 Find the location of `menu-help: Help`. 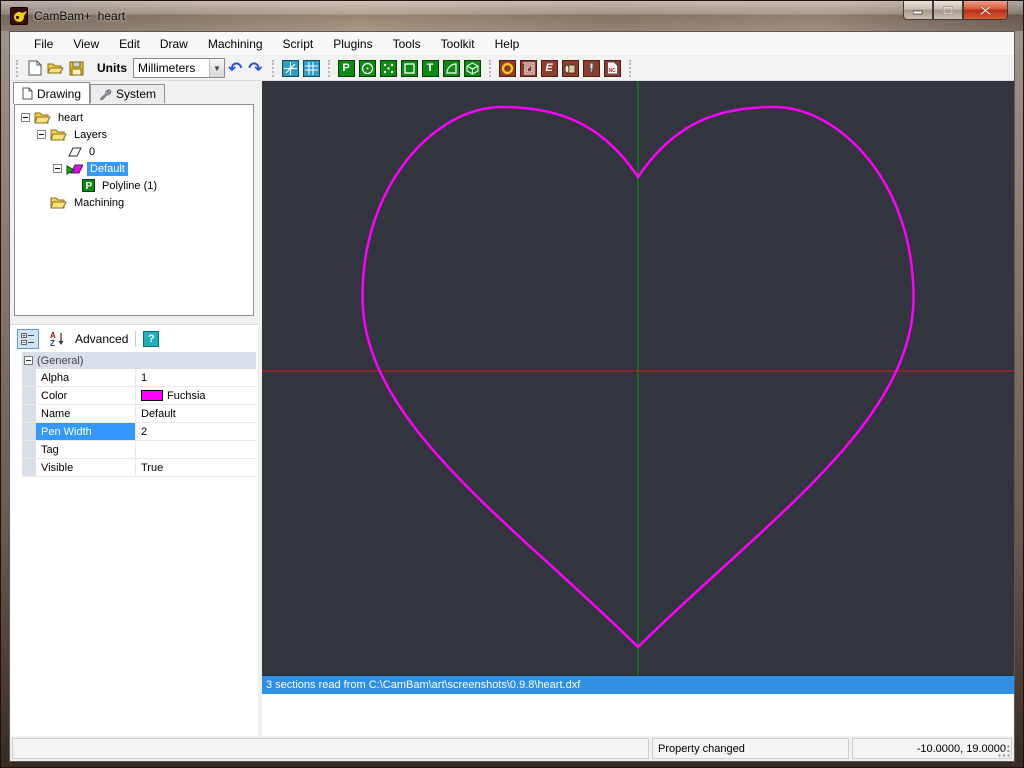

menu-help: Help is located at coordinates (507, 44).